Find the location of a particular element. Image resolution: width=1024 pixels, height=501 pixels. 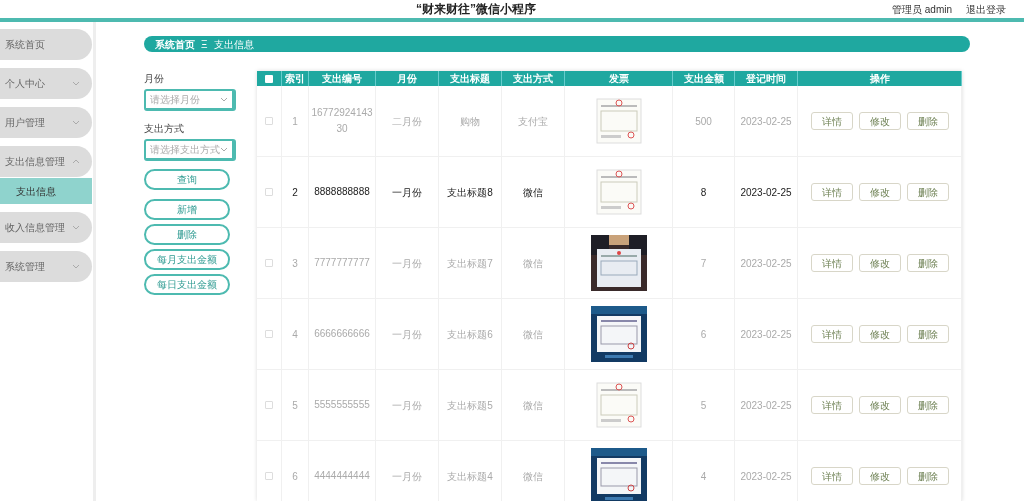

sidebar-item: 支出信息管理 is located at coordinates (46, 161).